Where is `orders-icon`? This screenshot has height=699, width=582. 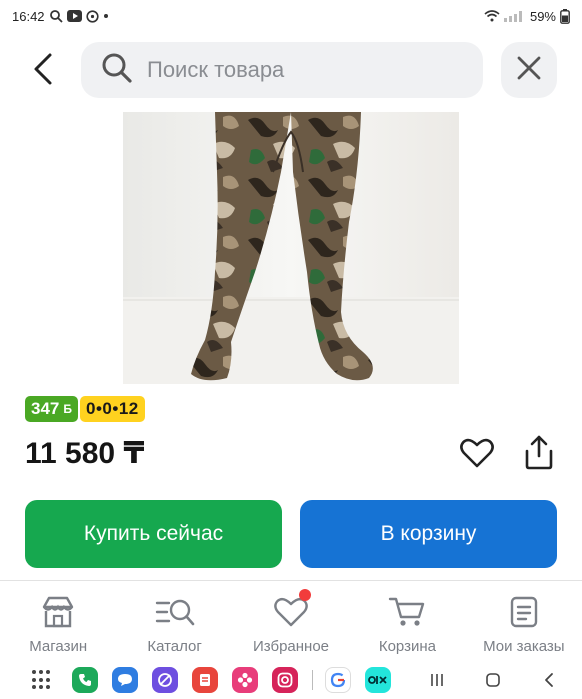
orders-icon is located at coordinates (524, 612).